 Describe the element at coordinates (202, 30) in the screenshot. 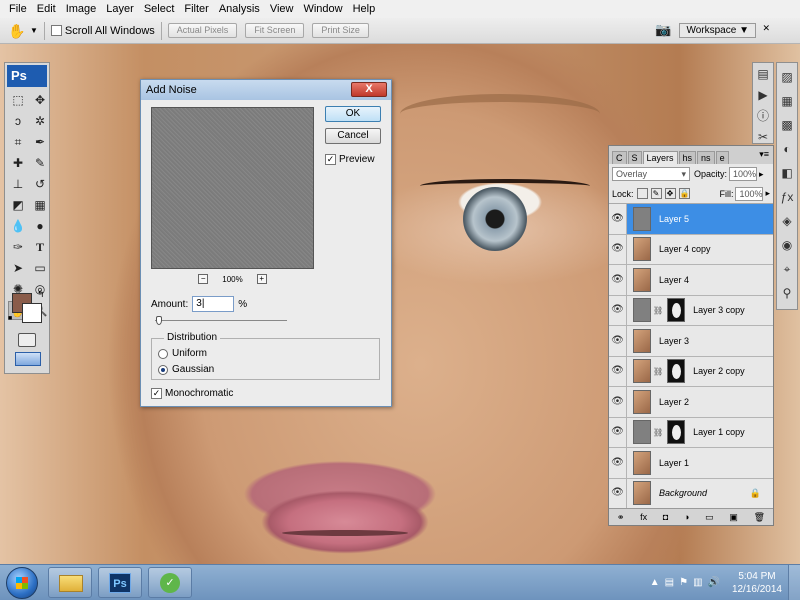

I see `actual-pixels-button: Actual Pixels` at that location.